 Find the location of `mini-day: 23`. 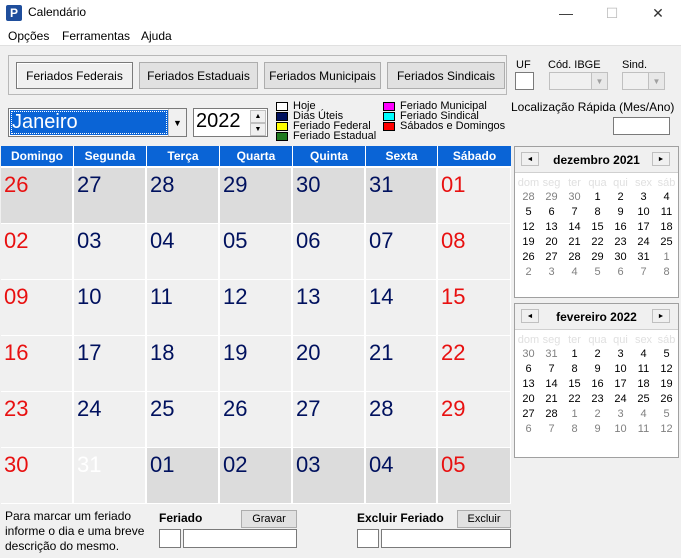

mini-day: 23 is located at coordinates (597, 399).